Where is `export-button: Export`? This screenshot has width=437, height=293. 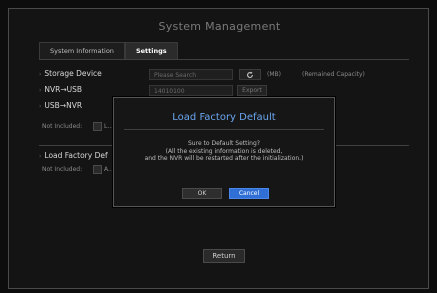
export-button: Export is located at coordinates (252, 90).